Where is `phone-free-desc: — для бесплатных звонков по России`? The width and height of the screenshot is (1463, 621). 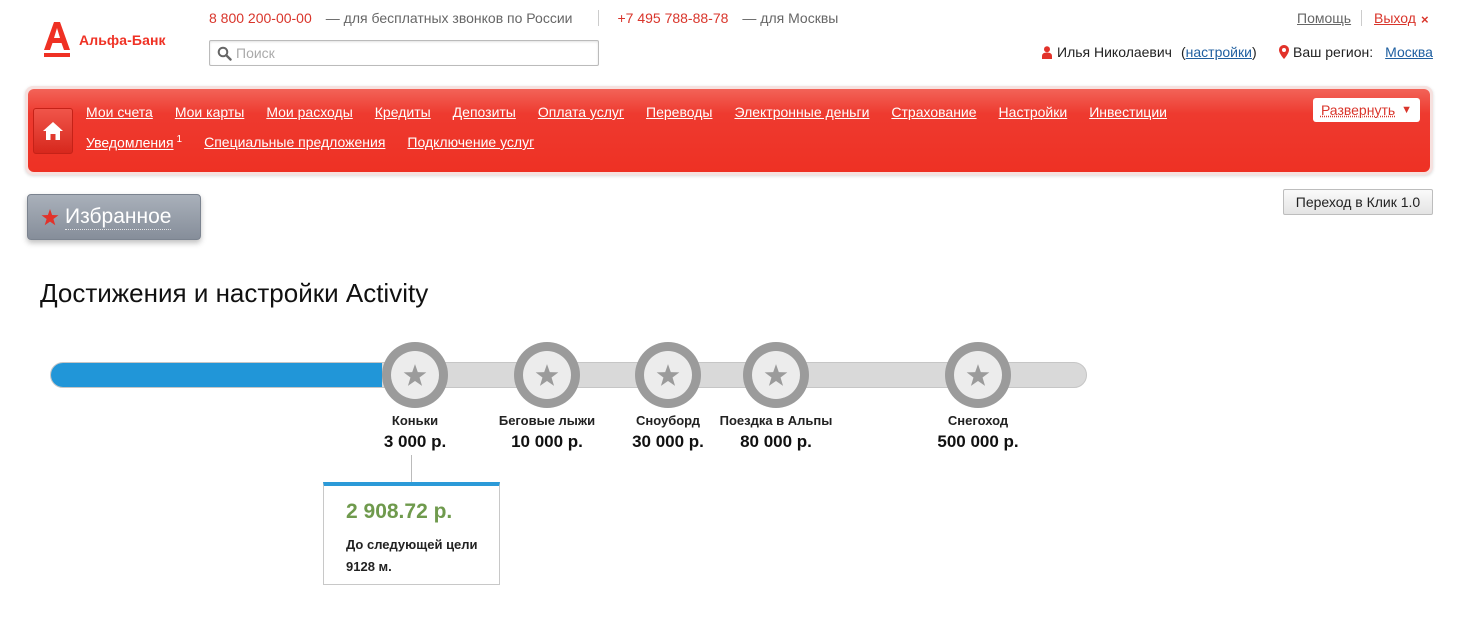
phone-free-desc: — для бесплатных звонков по России is located at coordinates (449, 18).